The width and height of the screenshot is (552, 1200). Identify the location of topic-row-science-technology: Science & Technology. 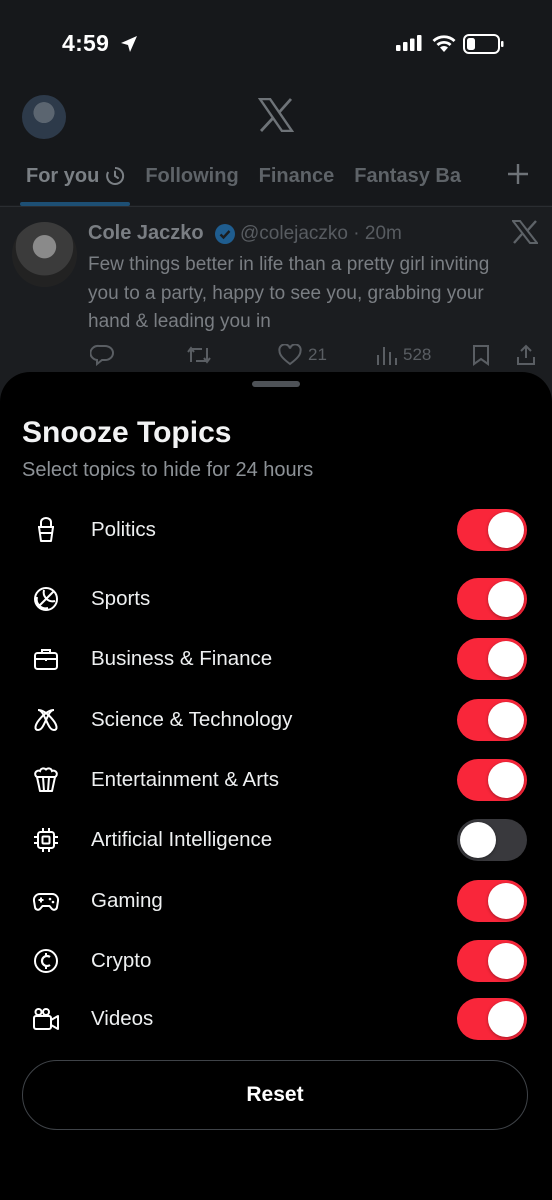
(276, 720).